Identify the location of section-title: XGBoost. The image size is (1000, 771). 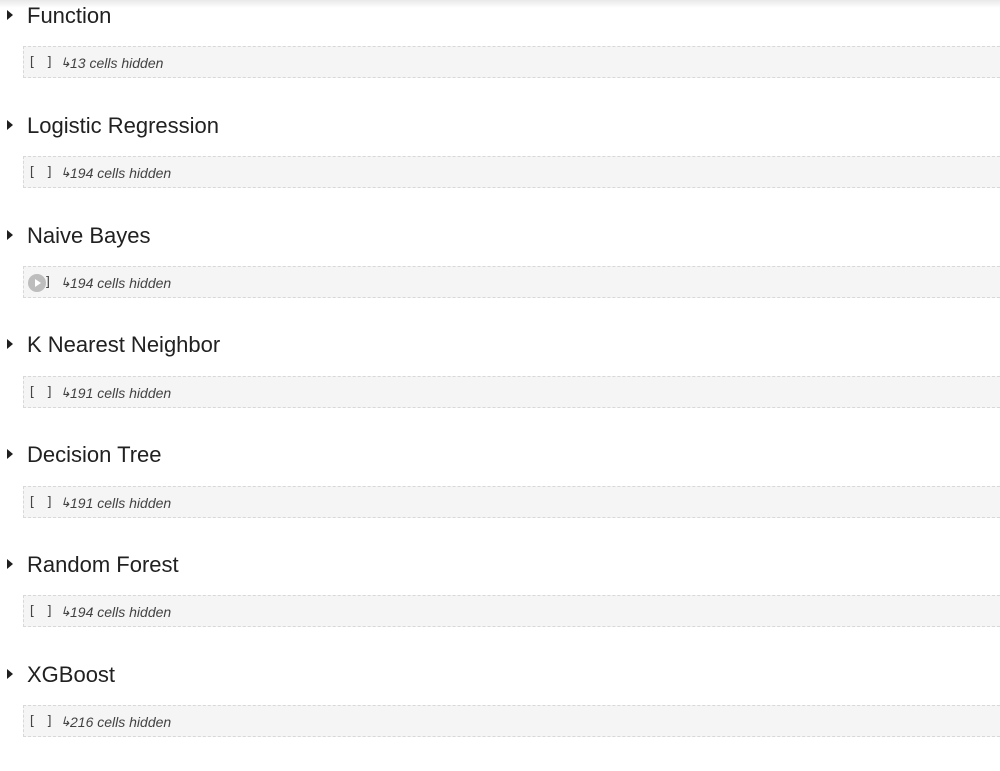
(71, 674).